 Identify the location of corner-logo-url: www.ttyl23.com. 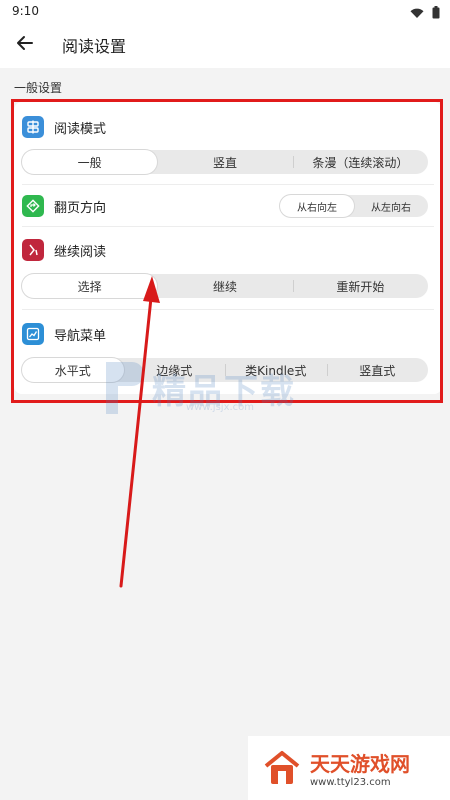
(350, 782).